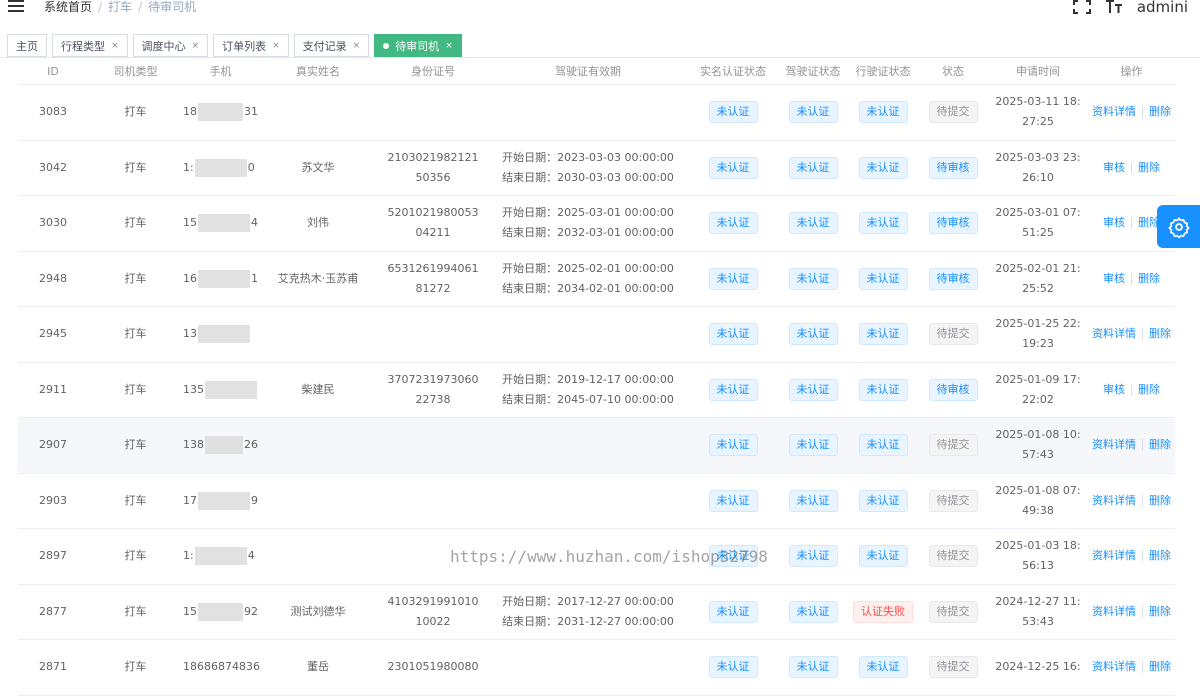 The width and height of the screenshot is (1200, 696). What do you see at coordinates (433, 71) in the screenshot?
I see `column-header: 身份证号` at bounding box center [433, 71].